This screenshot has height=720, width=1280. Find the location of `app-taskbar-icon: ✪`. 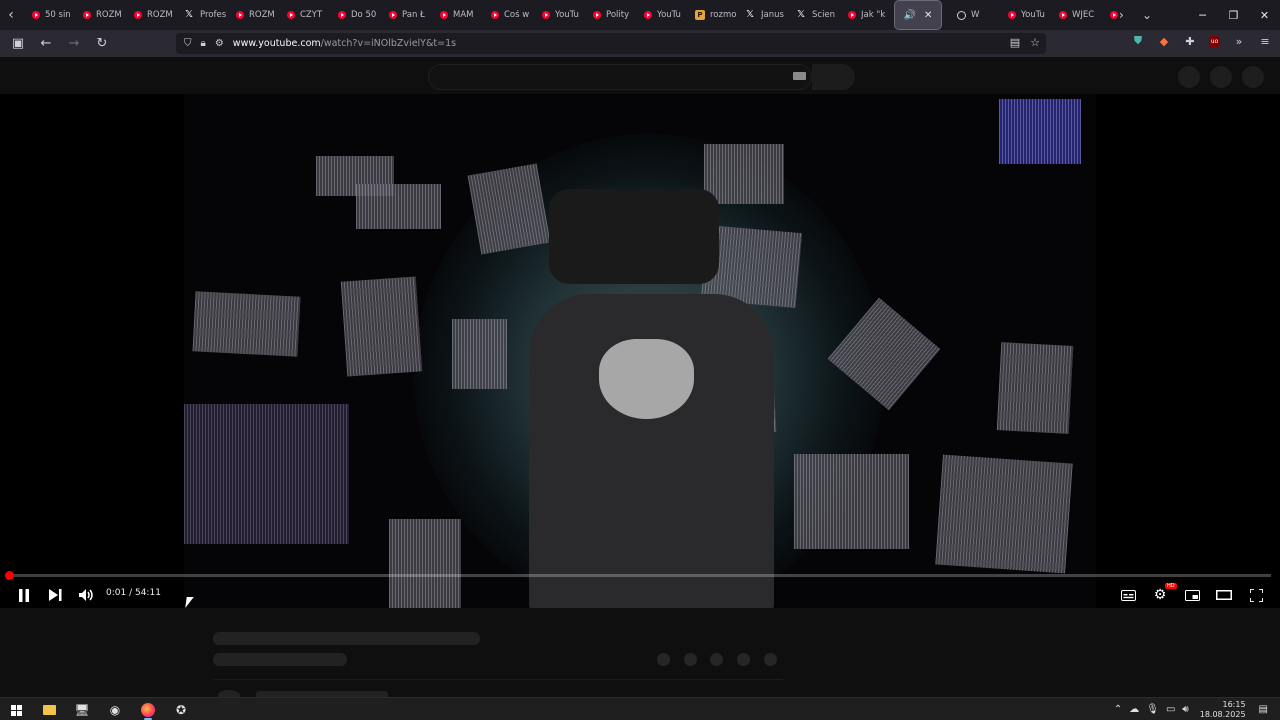

app-taskbar-icon: ✪ is located at coordinates (181, 710).